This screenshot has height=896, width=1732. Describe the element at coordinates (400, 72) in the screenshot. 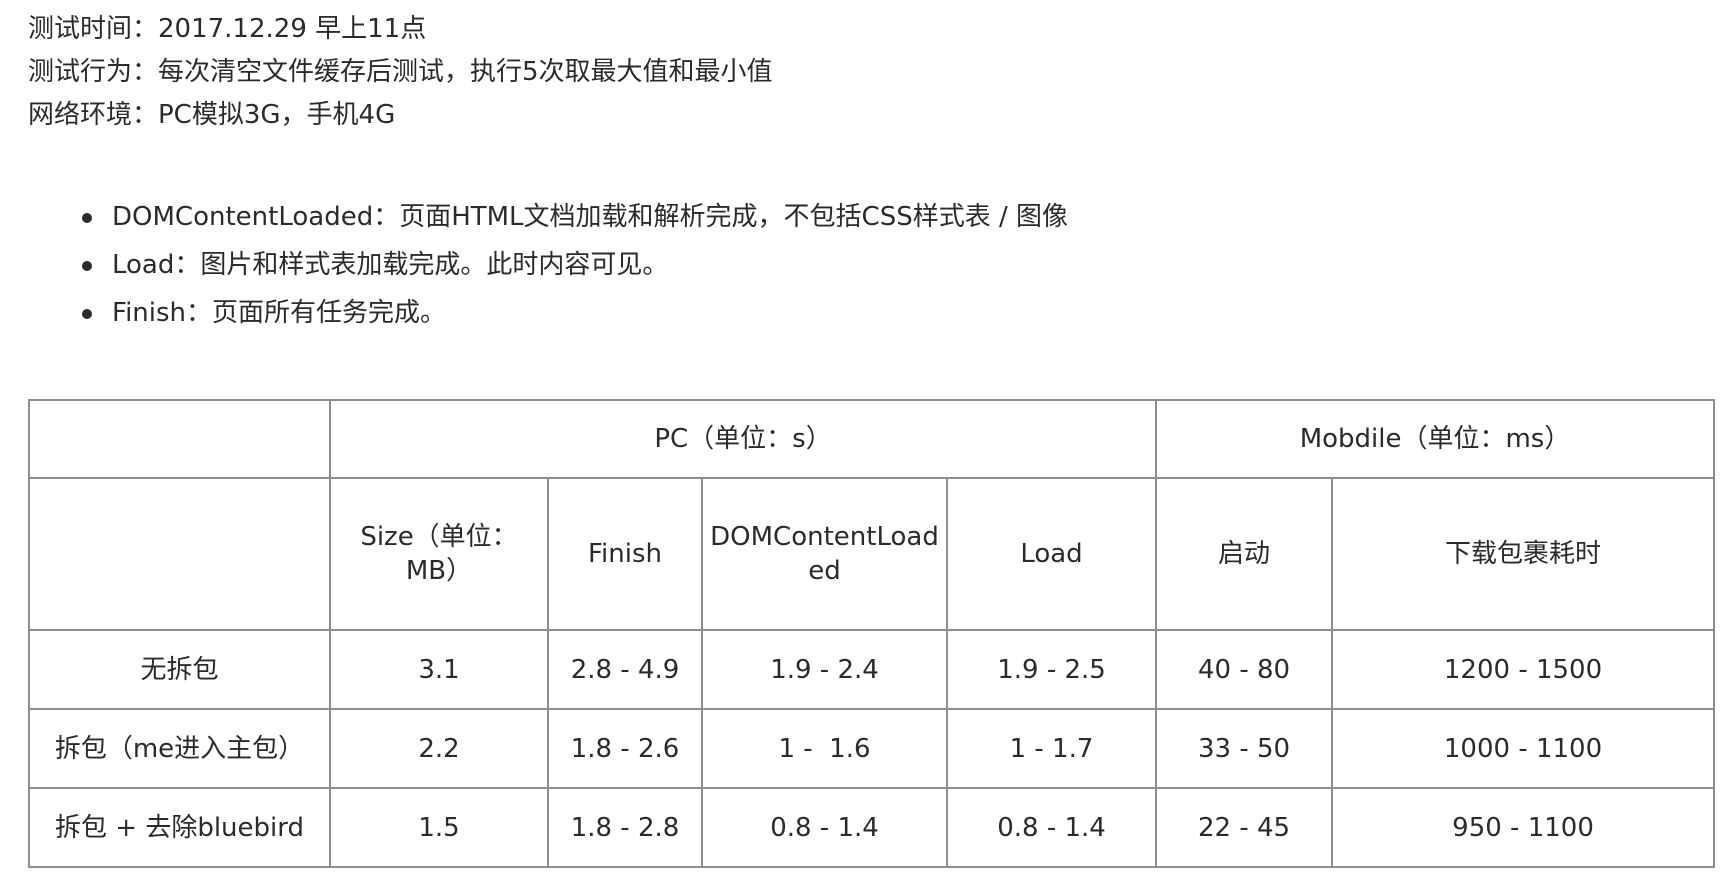

I see `test-behavior-line: 测试行为：每次清空文件缓存后测试，执行5次取最大值和最小值` at that location.